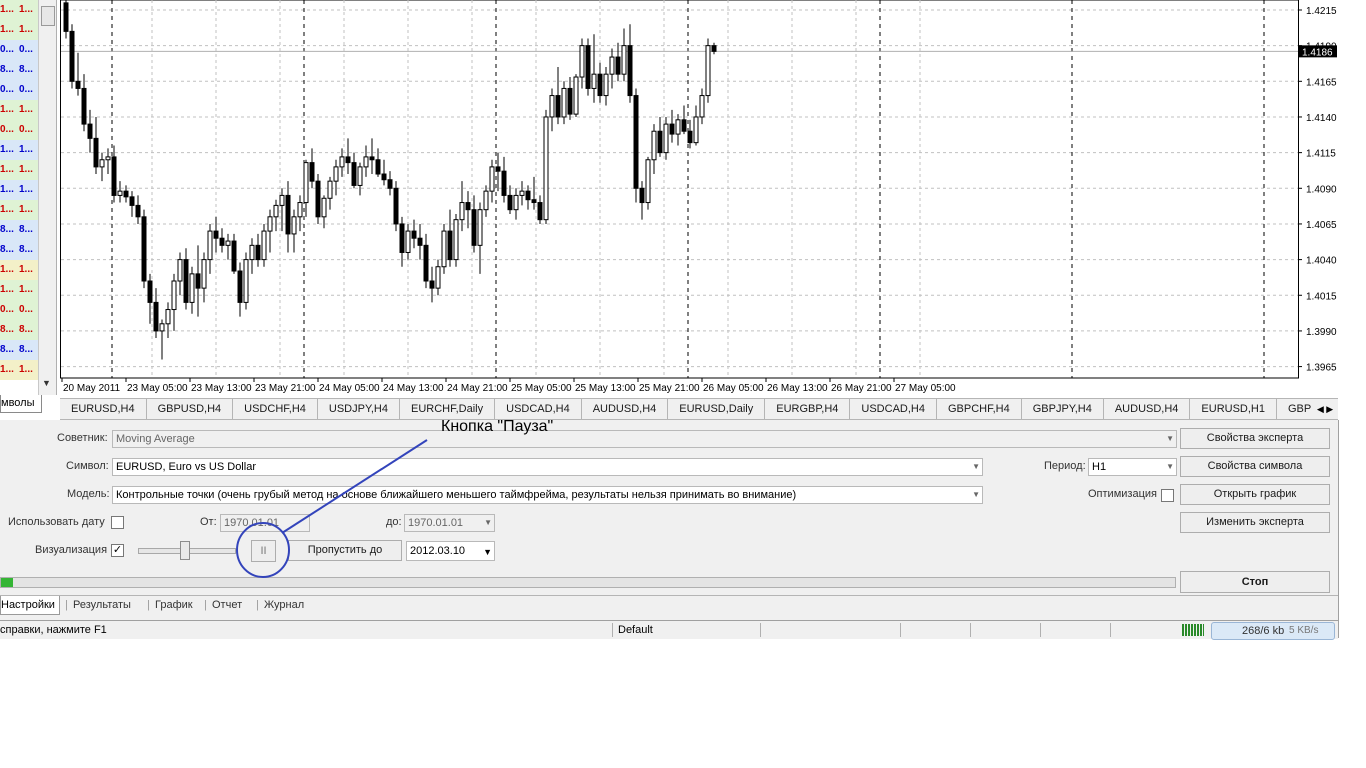 The height and width of the screenshot is (768, 1366). Describe the element at coordinates (717, 409) in the screenshot. I see `chart-tab: EURUSD,Daily` at that location.